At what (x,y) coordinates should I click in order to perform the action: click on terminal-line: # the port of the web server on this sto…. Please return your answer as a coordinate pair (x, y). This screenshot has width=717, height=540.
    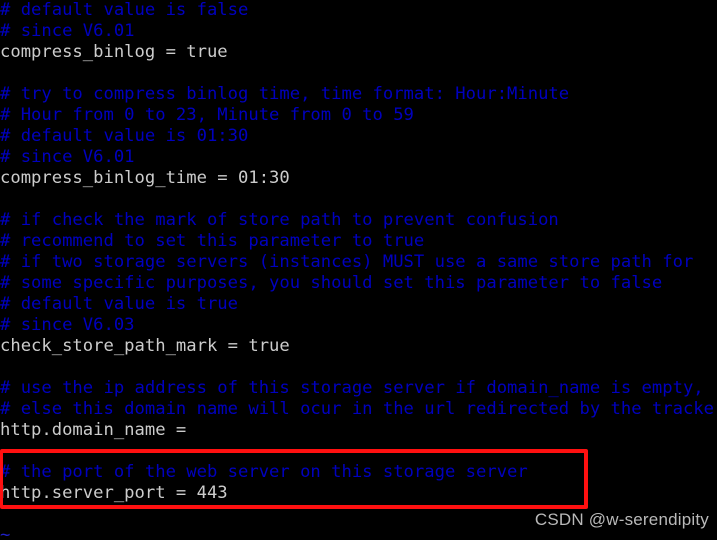
    Looking at the image, I should click on (358, 472).